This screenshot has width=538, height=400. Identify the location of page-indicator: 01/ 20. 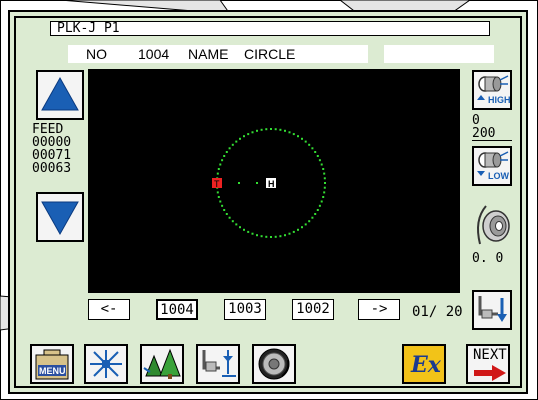
(437, 312).